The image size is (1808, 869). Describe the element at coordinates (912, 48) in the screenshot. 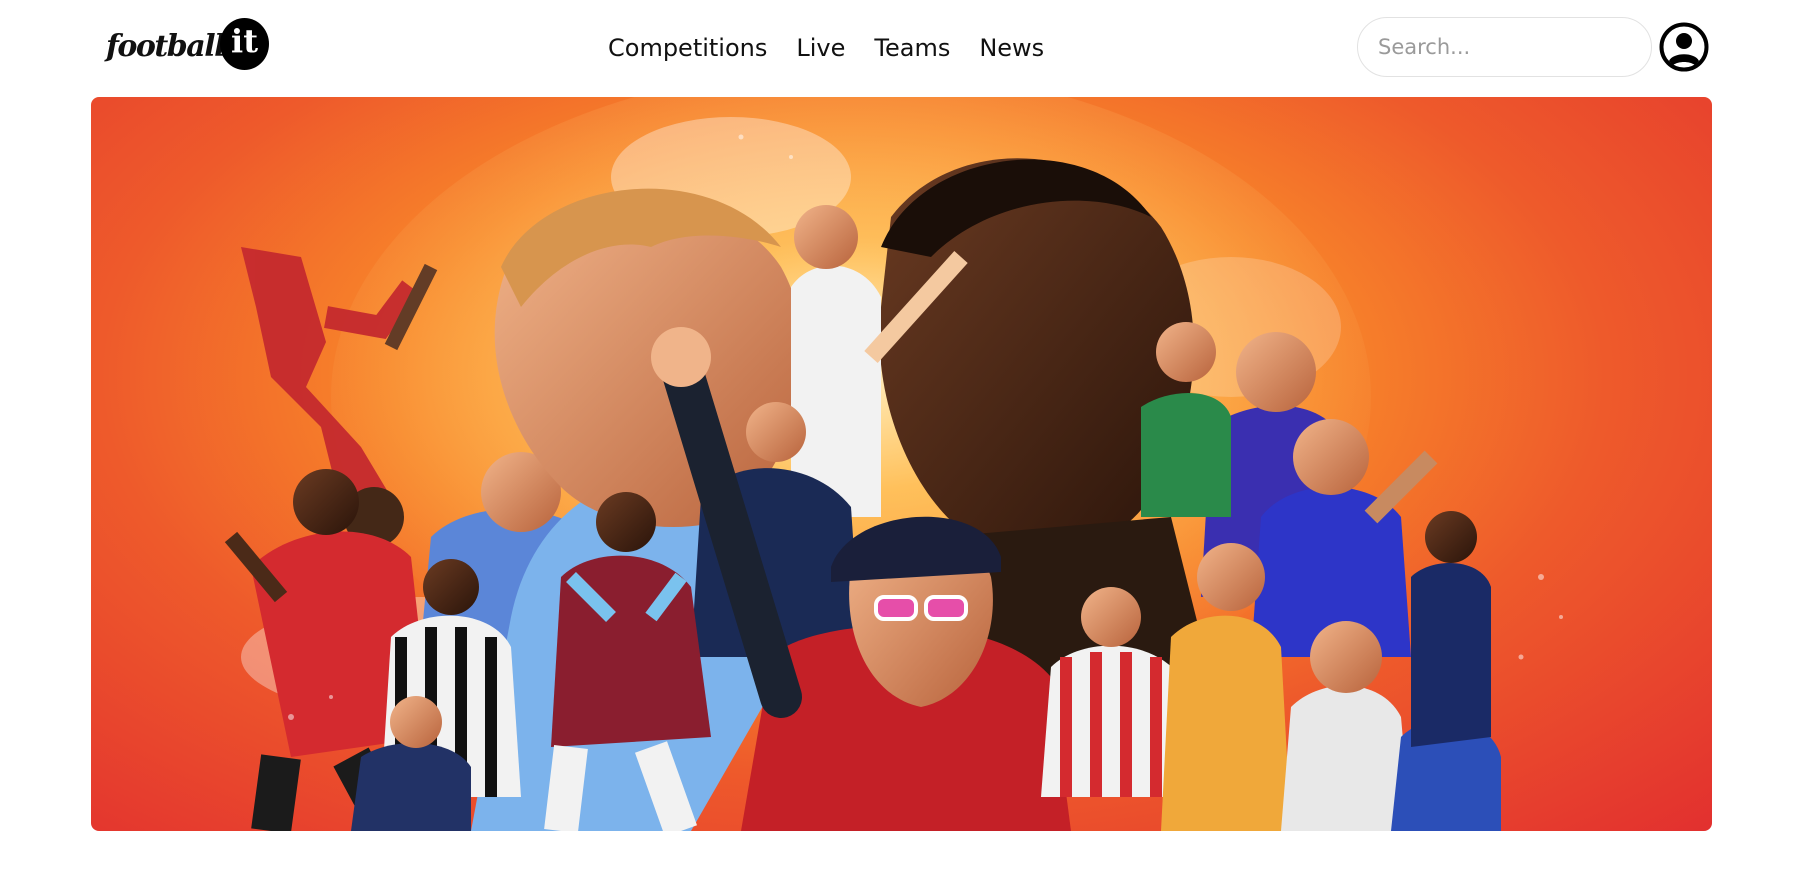

I see `nav-teams: Teams` at that location.